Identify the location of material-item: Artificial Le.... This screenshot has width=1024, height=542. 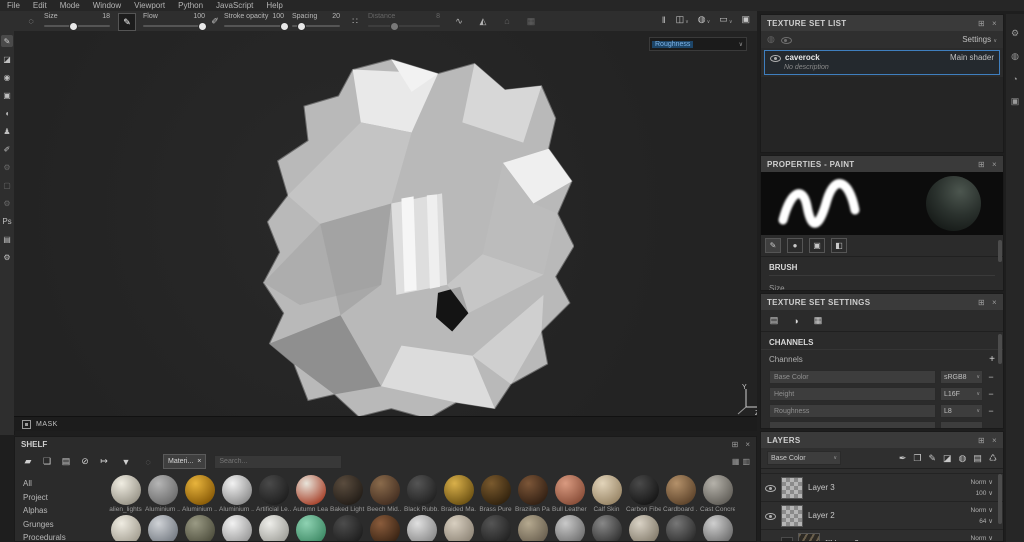
(273, 494).